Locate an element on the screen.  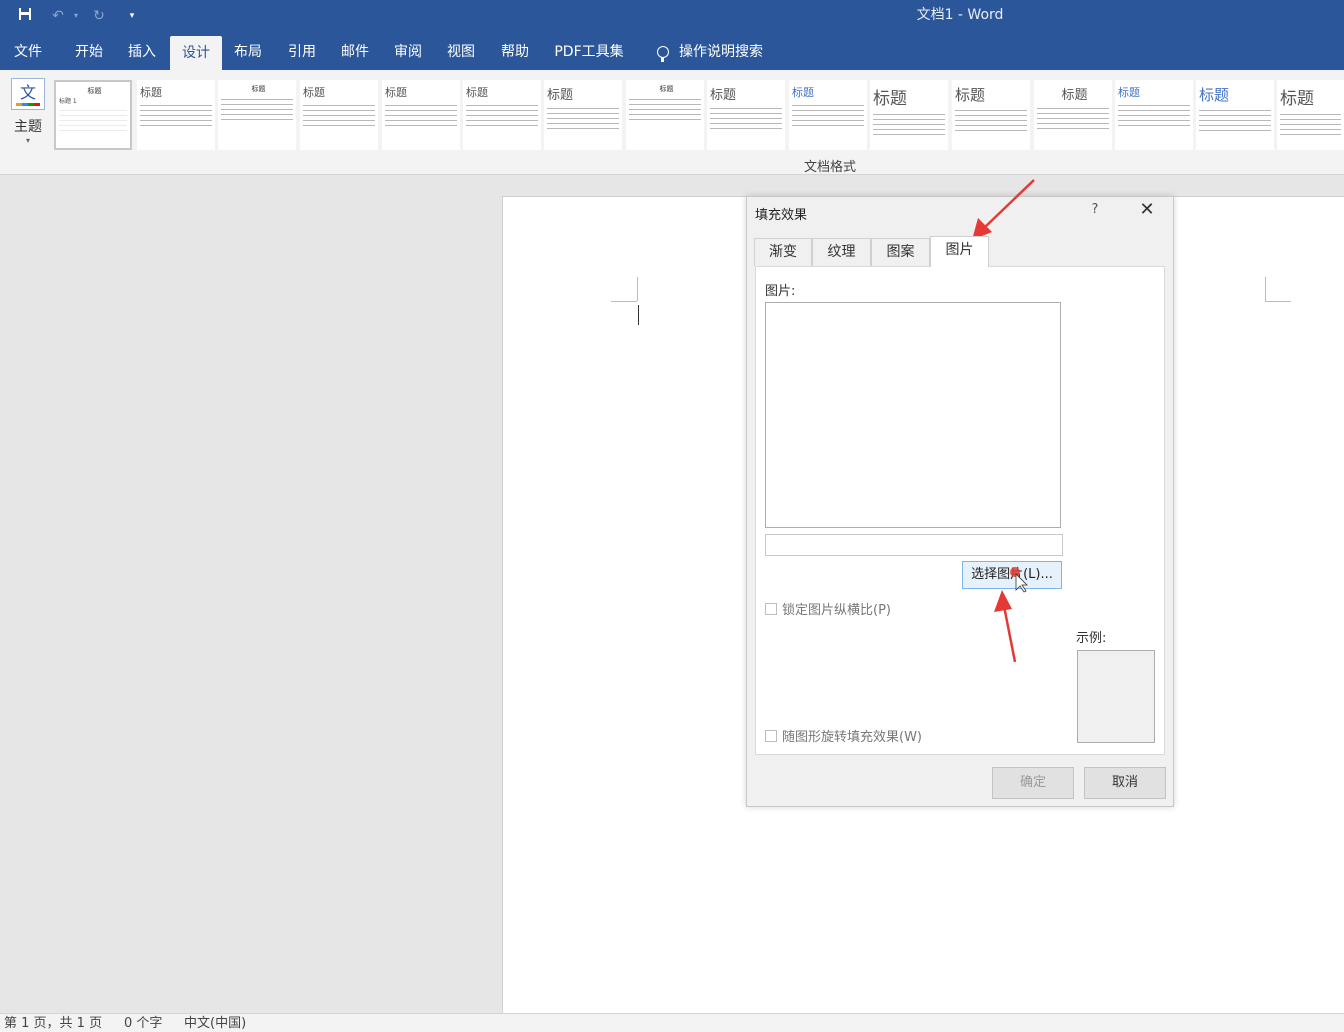
sample-label: 示例: is located at coordinates (1091, 638).